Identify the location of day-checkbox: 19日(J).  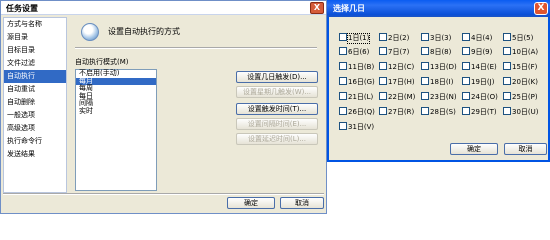
(478, 82).